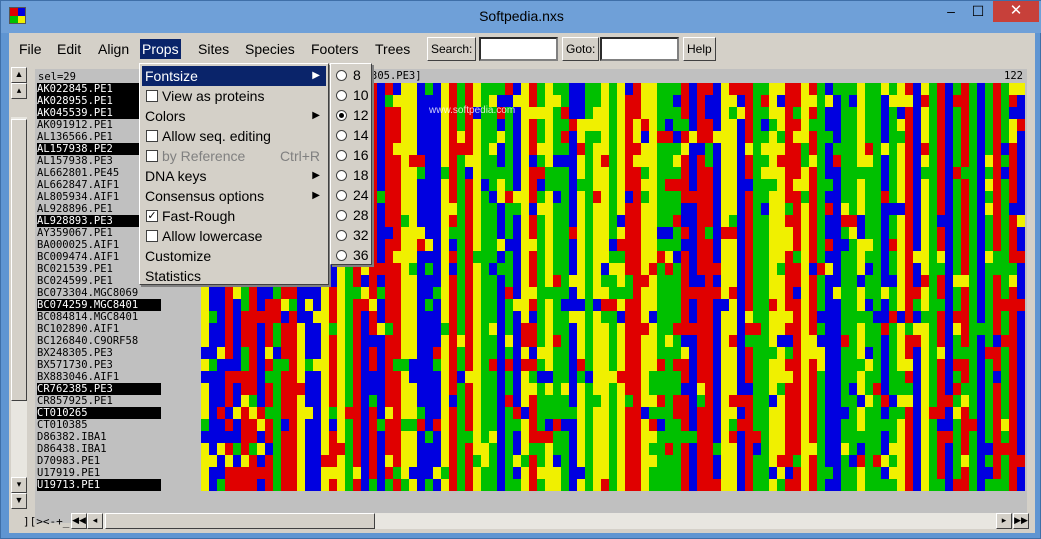 The height and width of the screenshot is (539, 1041). I want to click on fontsize-option-10: 10, so click(352, 95).